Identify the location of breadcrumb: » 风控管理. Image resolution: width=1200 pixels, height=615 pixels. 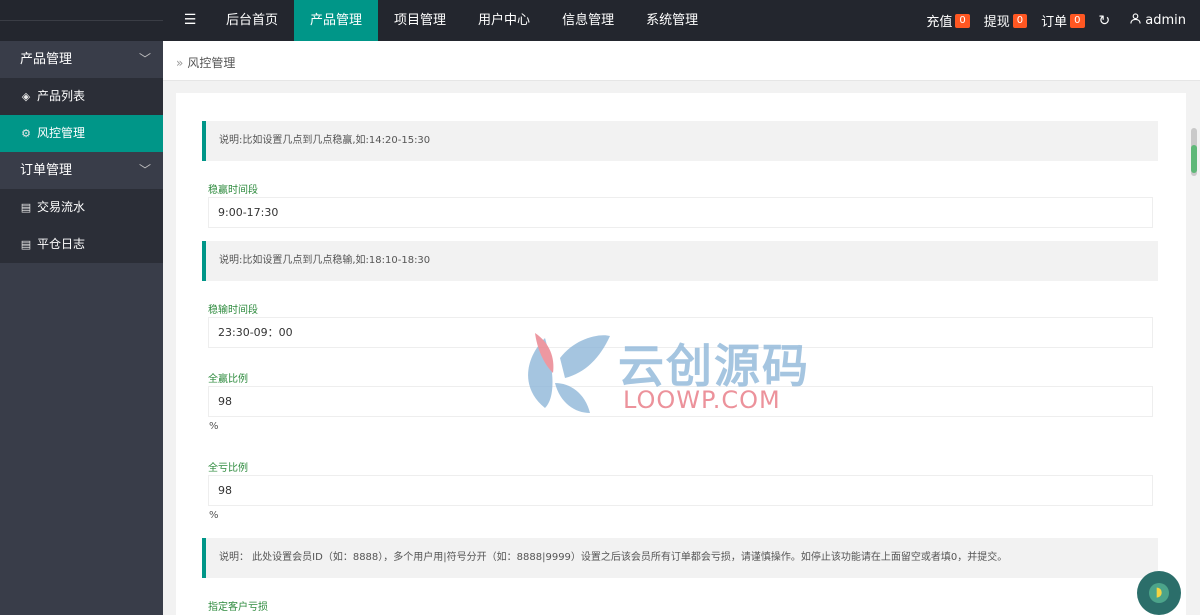
(205, 62).